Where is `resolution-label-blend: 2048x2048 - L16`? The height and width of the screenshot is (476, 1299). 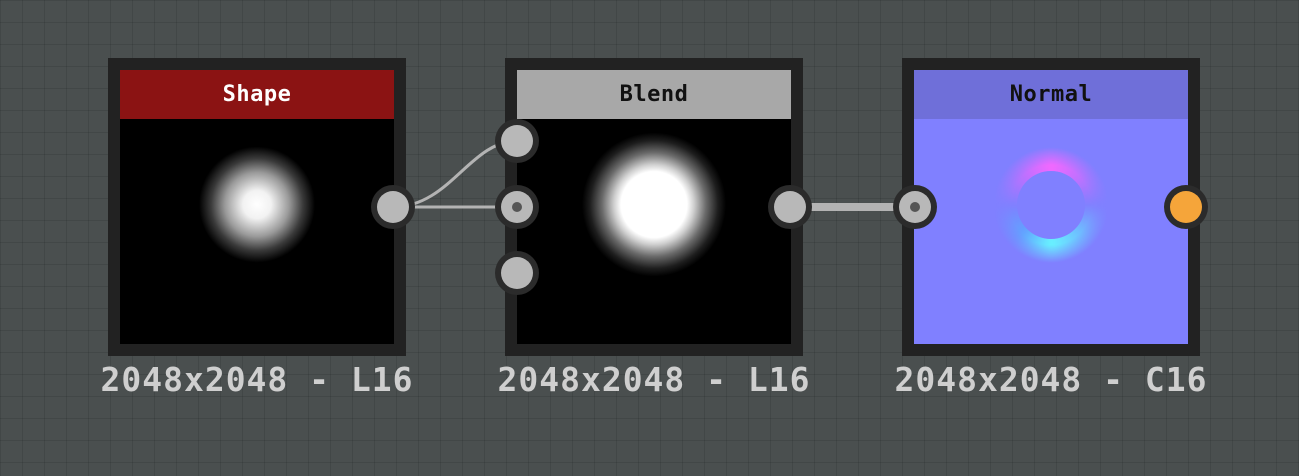
resolution-label-blend: 2048x2048 - L16 is located at coordinates (654, 379).